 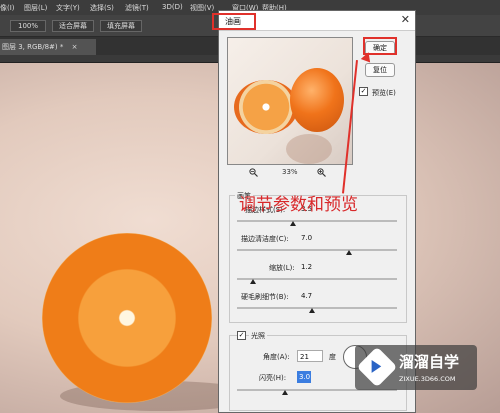 I want to click on menu-type: 文字(Y), so click(x=68, y=8).